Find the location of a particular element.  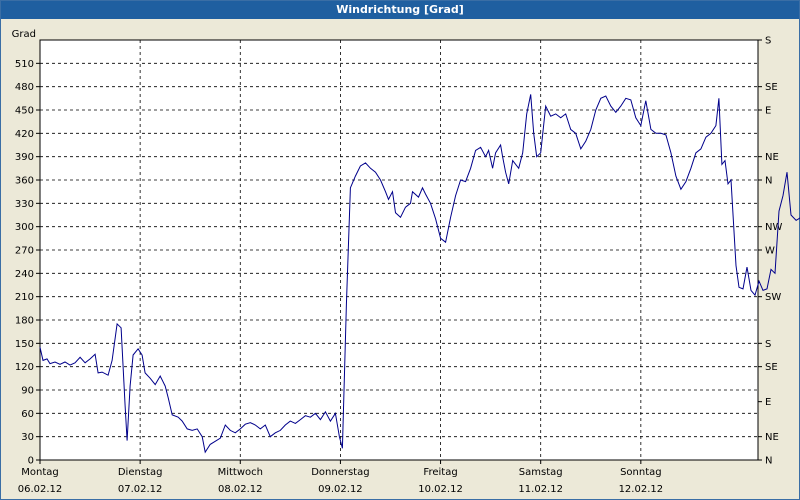

y-tick-label: 120 is located at coordinates (24, 367).